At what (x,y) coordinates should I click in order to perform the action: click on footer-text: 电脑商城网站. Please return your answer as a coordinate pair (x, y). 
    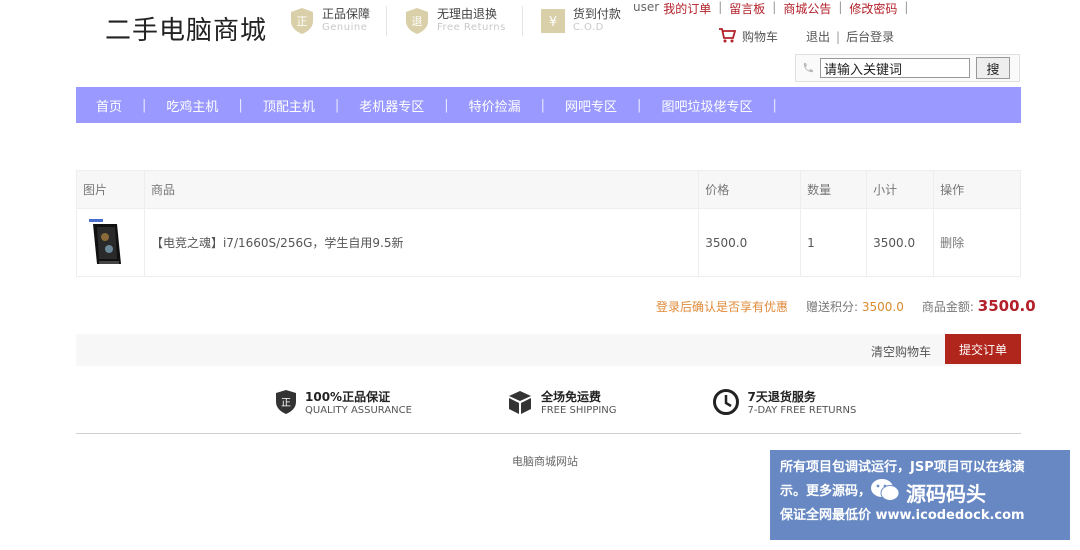
    Looking at the image, I should click on (545, 461).